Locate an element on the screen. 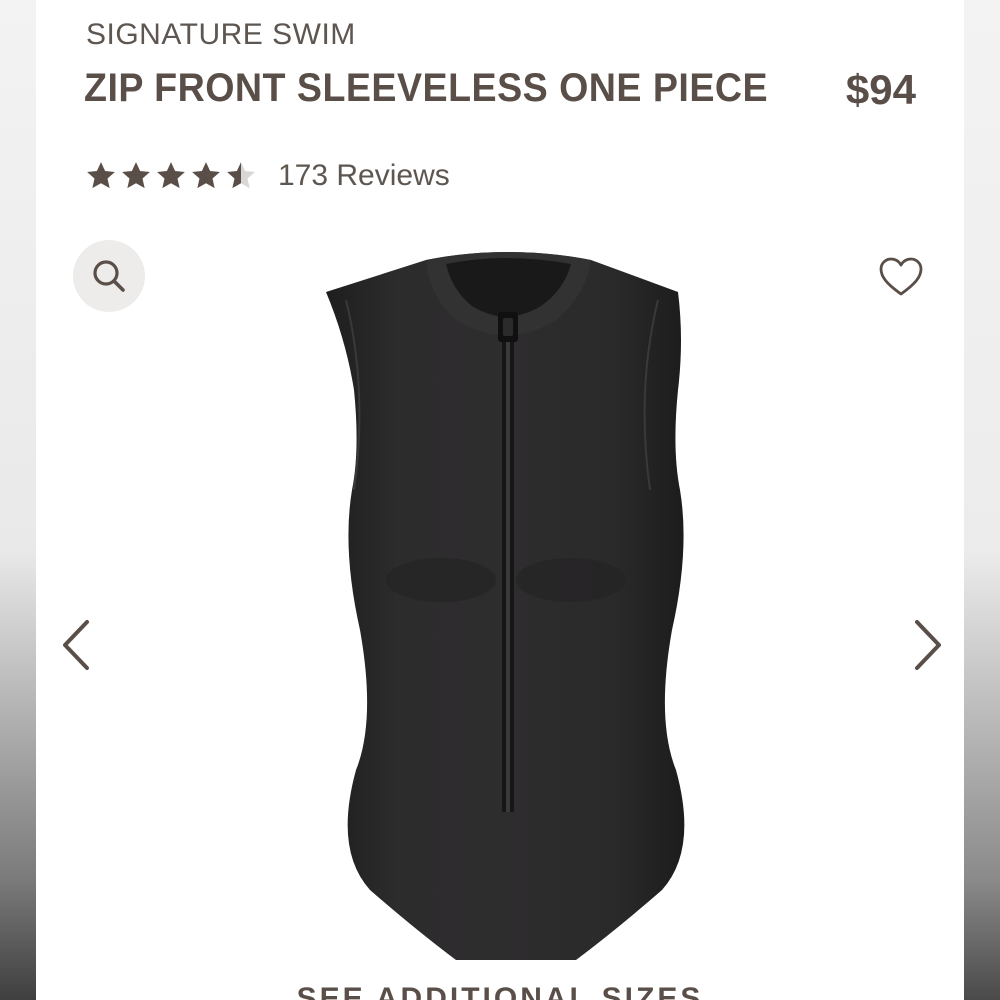 The height and width of the screenshot is (1000, 1000). zoom-button is located at coordinates (109, 276).